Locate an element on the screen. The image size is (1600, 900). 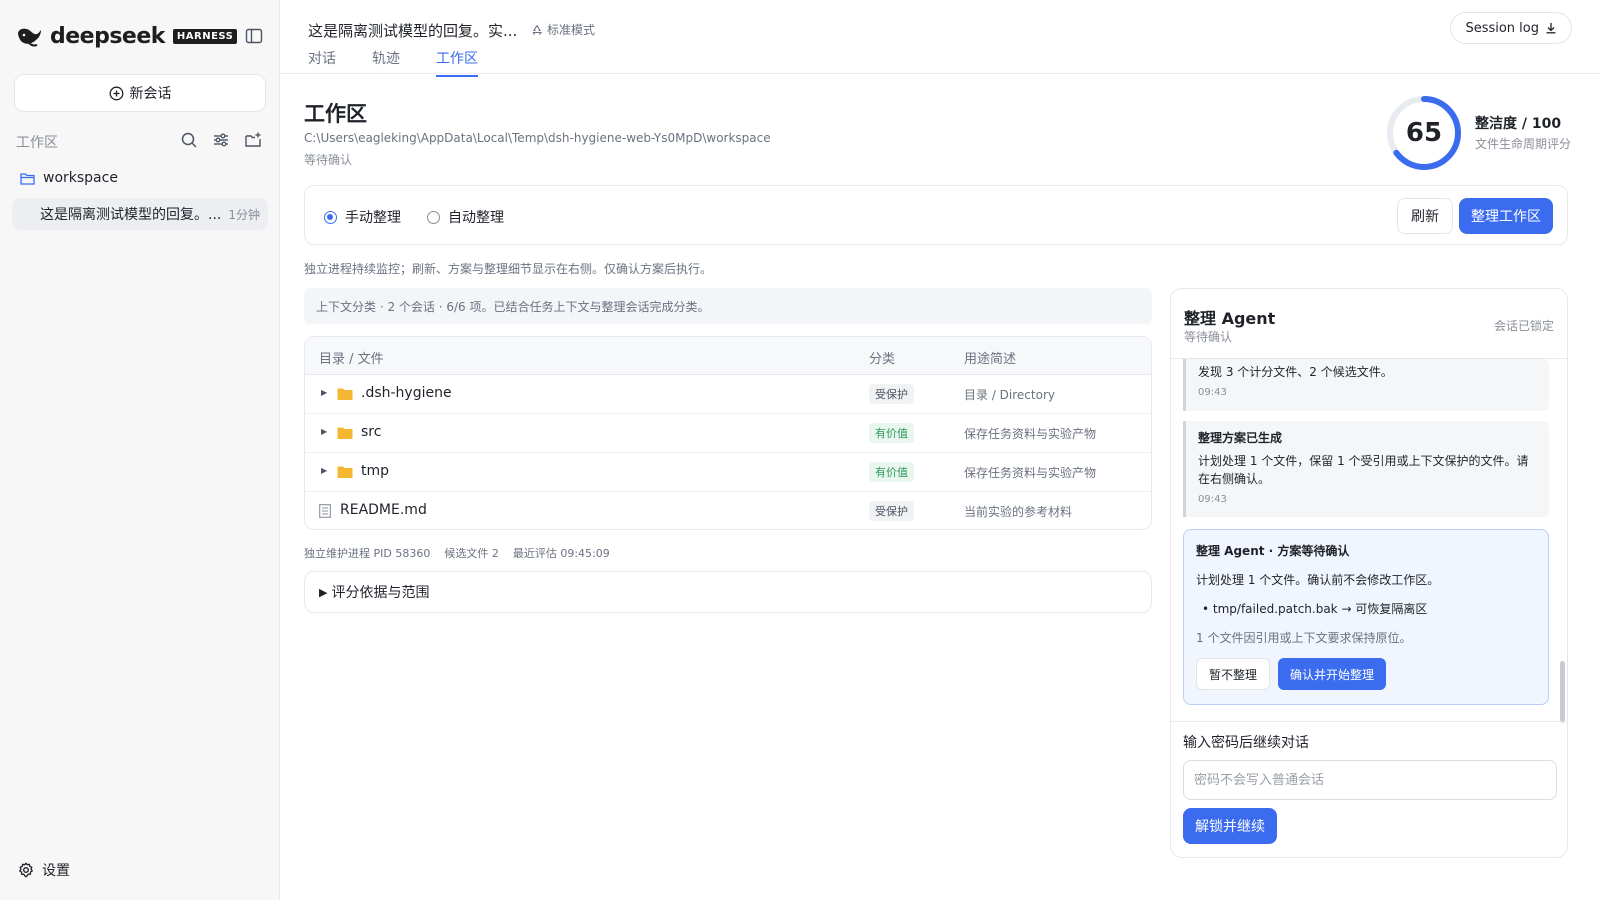
confirmation-actions: 暂不整理 确认并开始整理 is located at coordinates (1366, 674).